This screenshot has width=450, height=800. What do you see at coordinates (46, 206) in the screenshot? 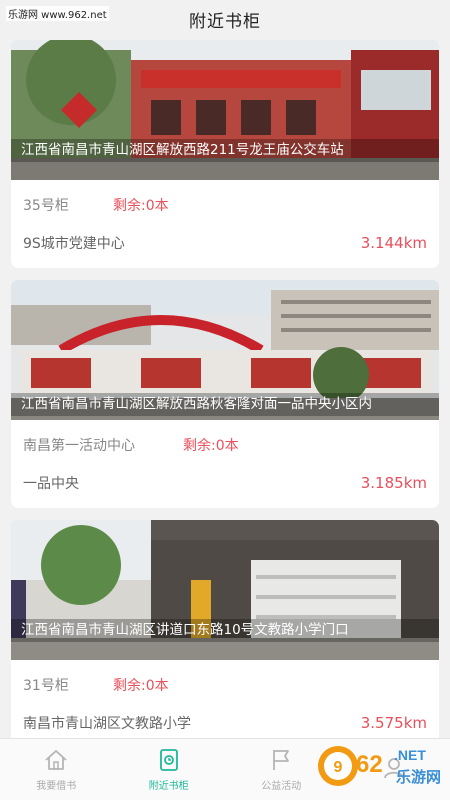
I see `cabinet-number: 35号柜` at bounding box center [46, 206].